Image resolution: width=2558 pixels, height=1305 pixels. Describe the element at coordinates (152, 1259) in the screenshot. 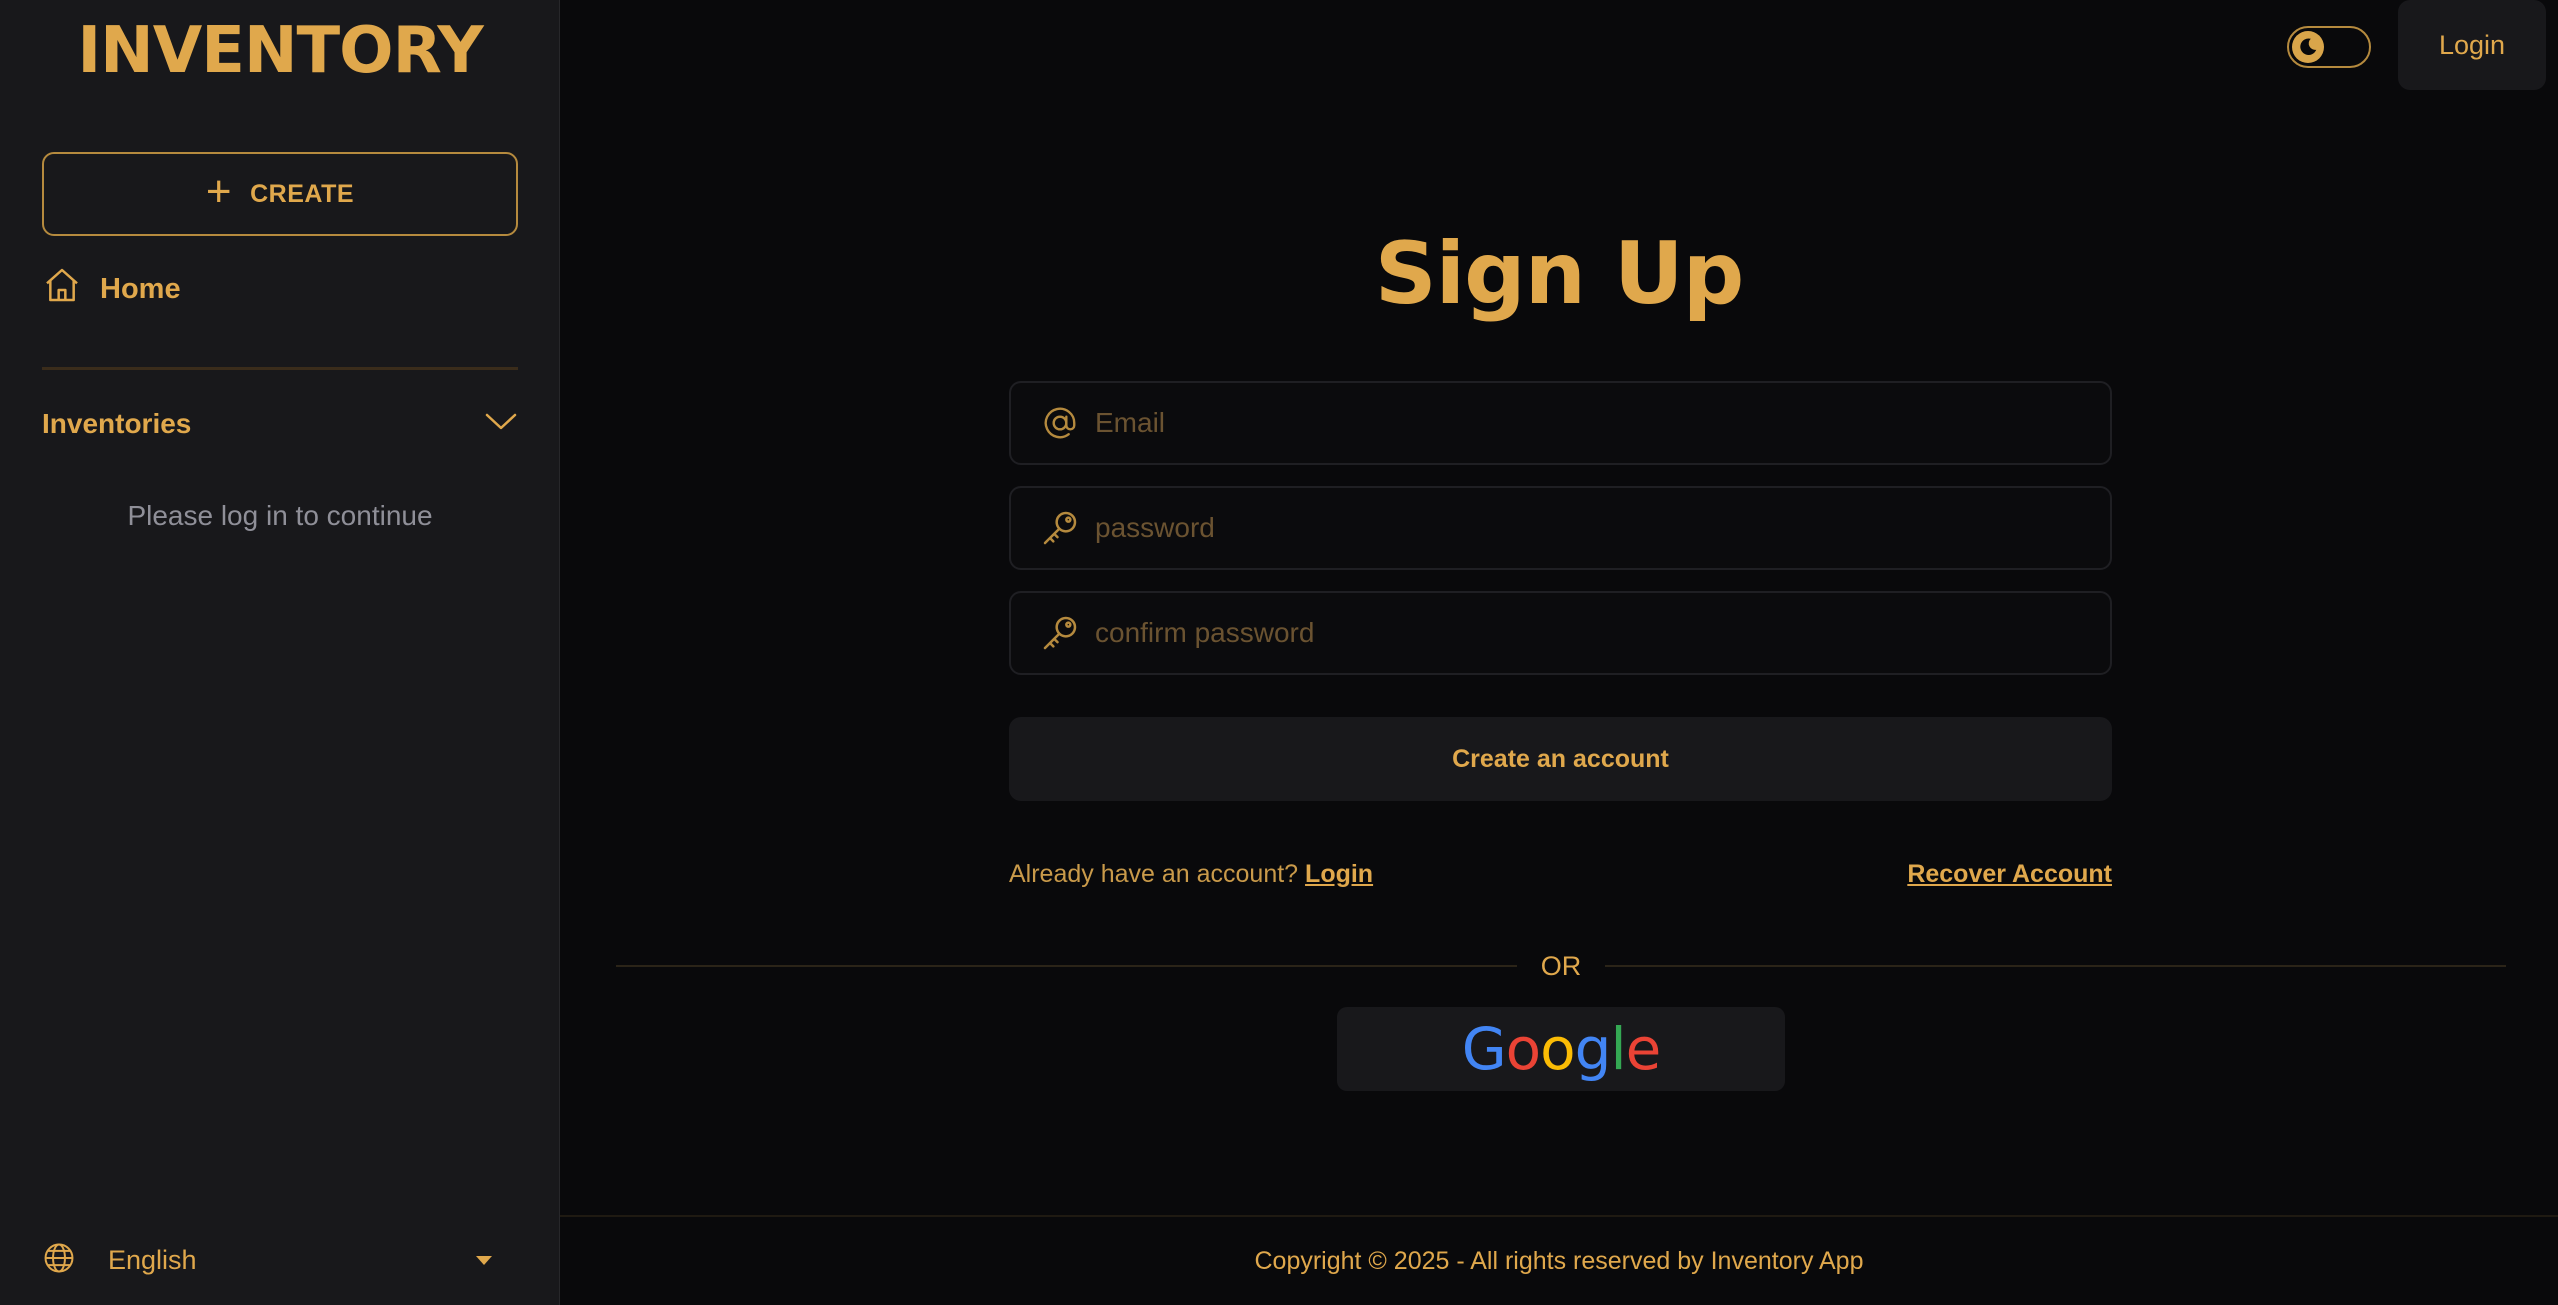

I see `language-selected: English` at that location.